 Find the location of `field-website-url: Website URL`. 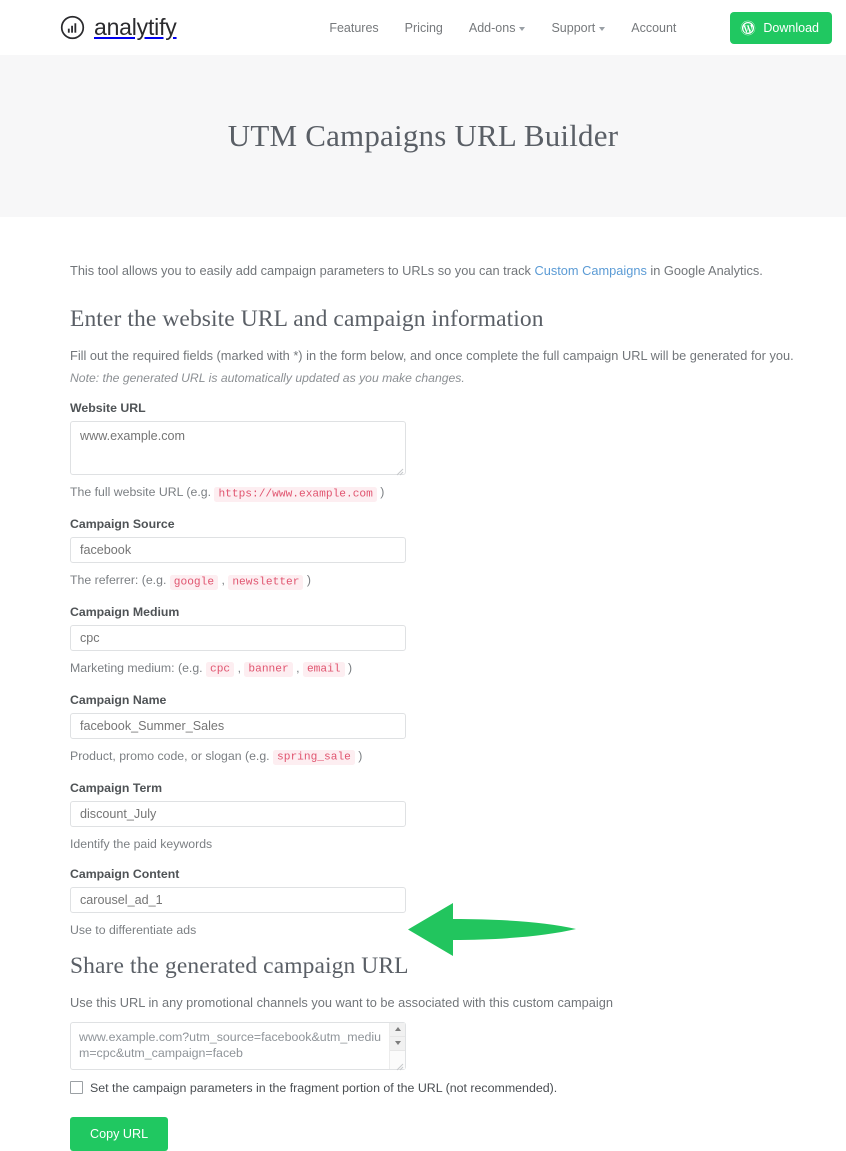

field-website-url: Website URL is located at coordinates (458, 438).